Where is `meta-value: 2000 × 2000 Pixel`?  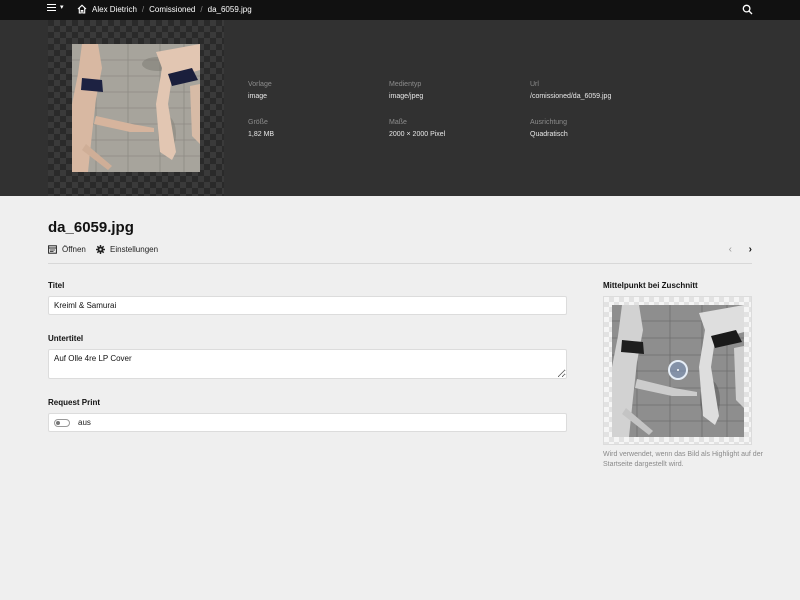 meta-value: 2000 × 2000 Pixel is located at coordinates (417, 134).